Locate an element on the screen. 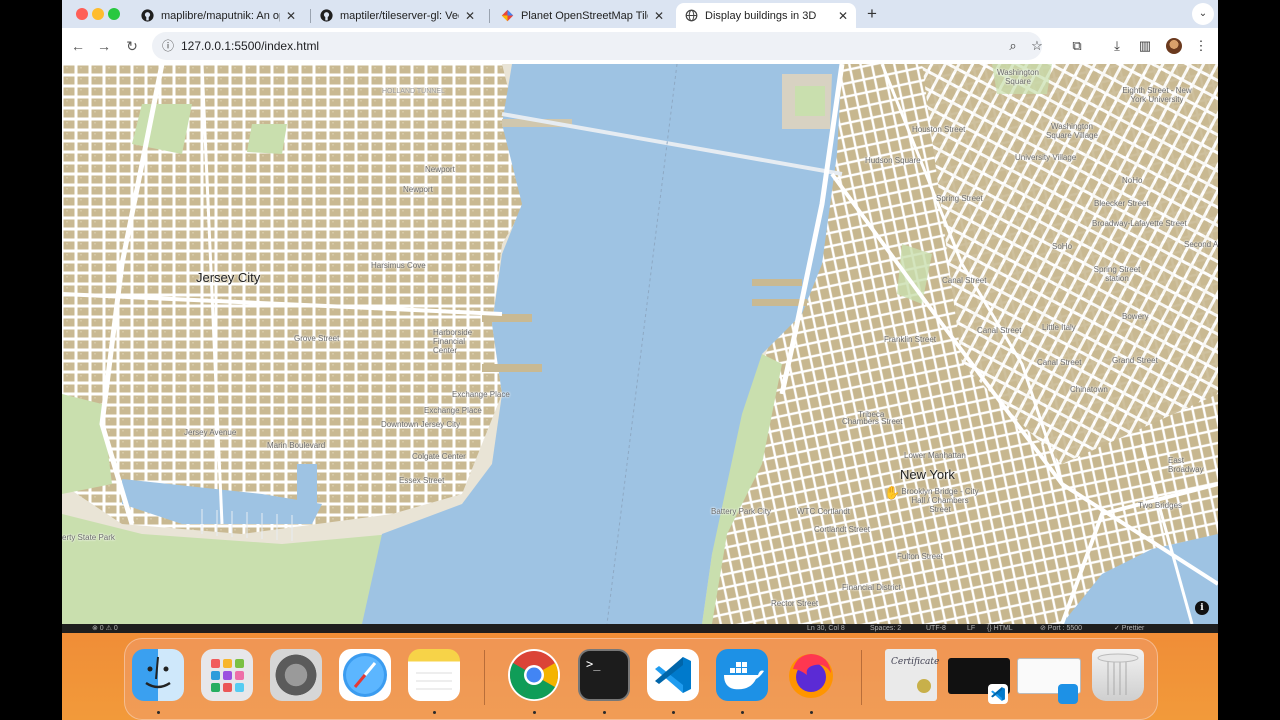 This screenshot has width=1280, height=720. launchpad-icon is located at coordinates (227, 675).